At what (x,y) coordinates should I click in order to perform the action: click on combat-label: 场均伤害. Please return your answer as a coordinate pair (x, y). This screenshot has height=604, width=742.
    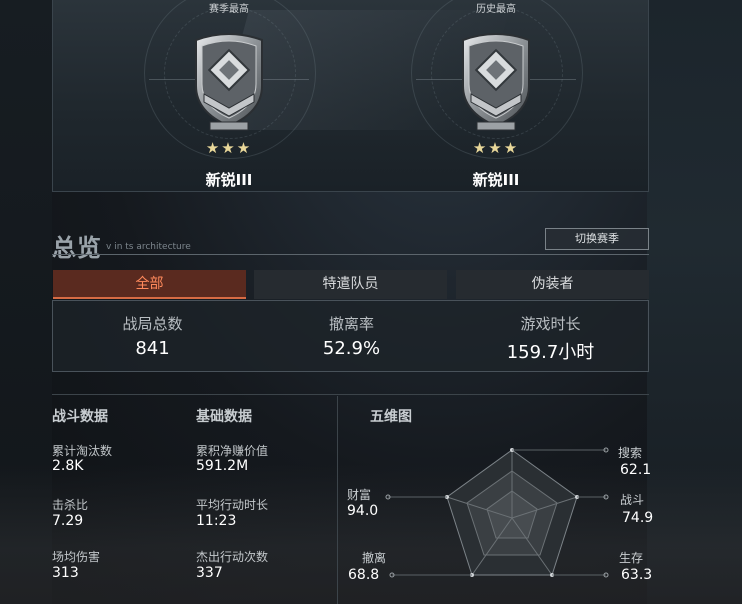
    Looking at the image, I should click on (76, 557).